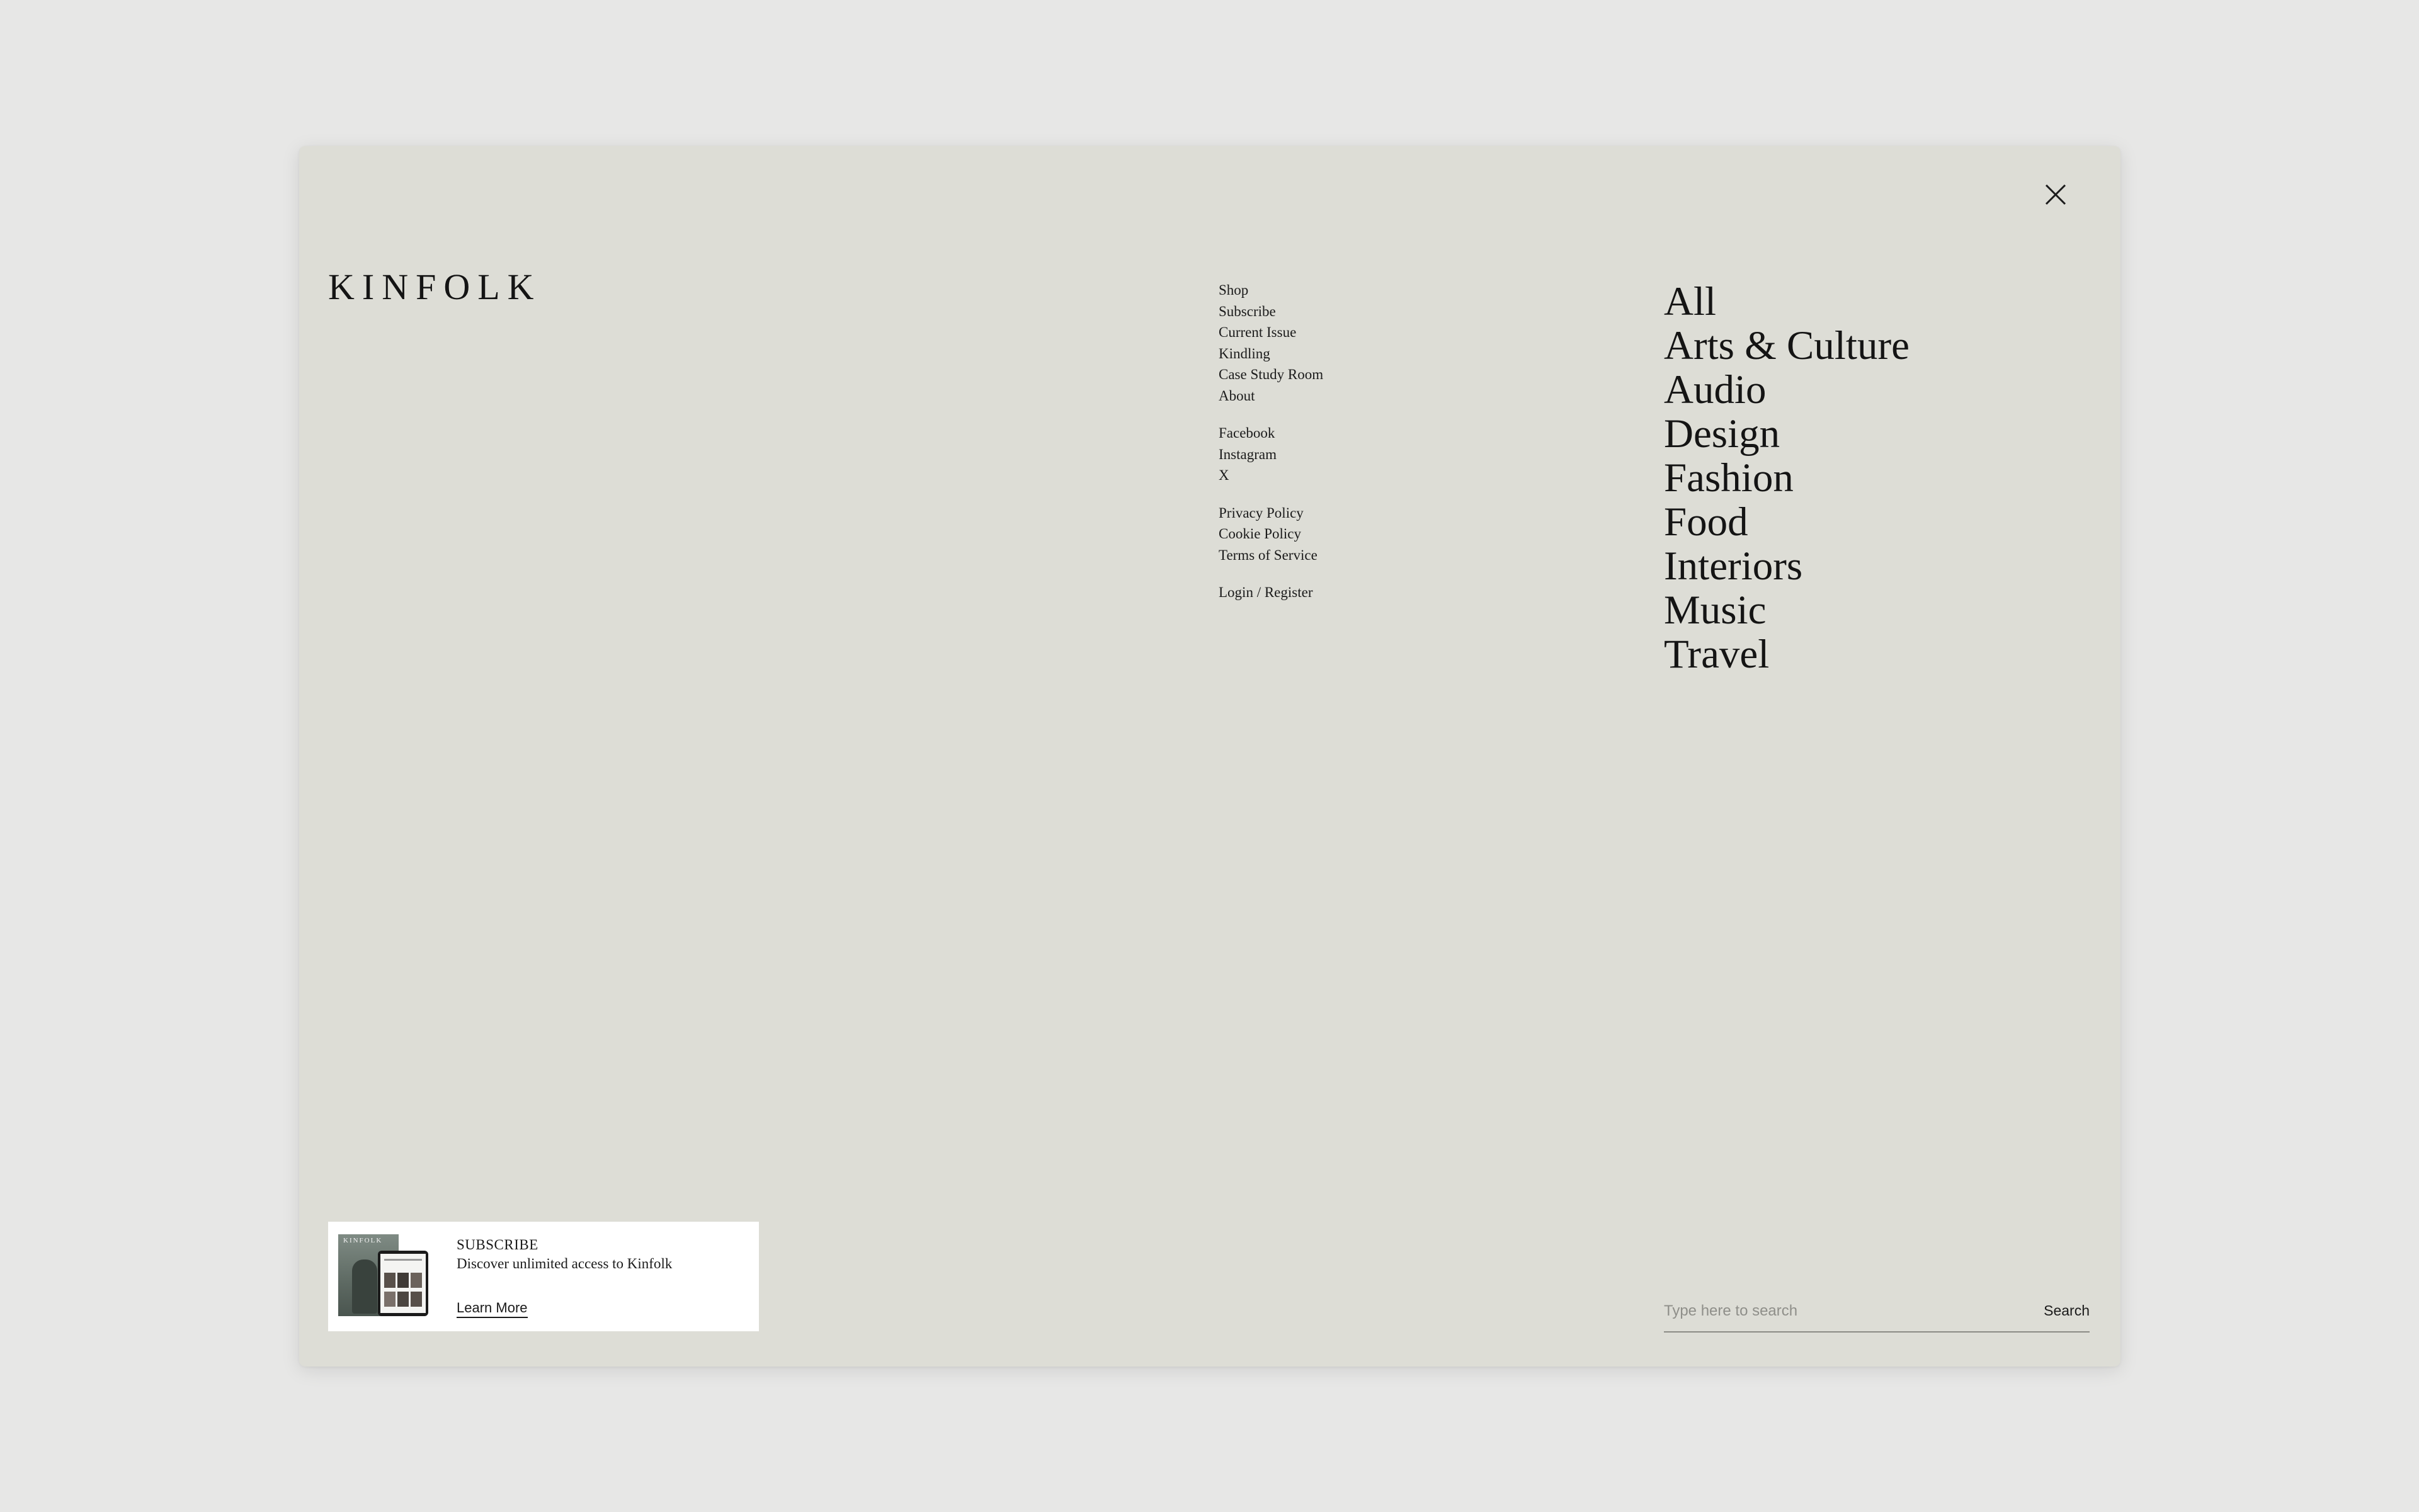 Image resolution: width=2419 pixels, height=1512 pixels. I want to click on social-link-x: X, so click(1271, 476).